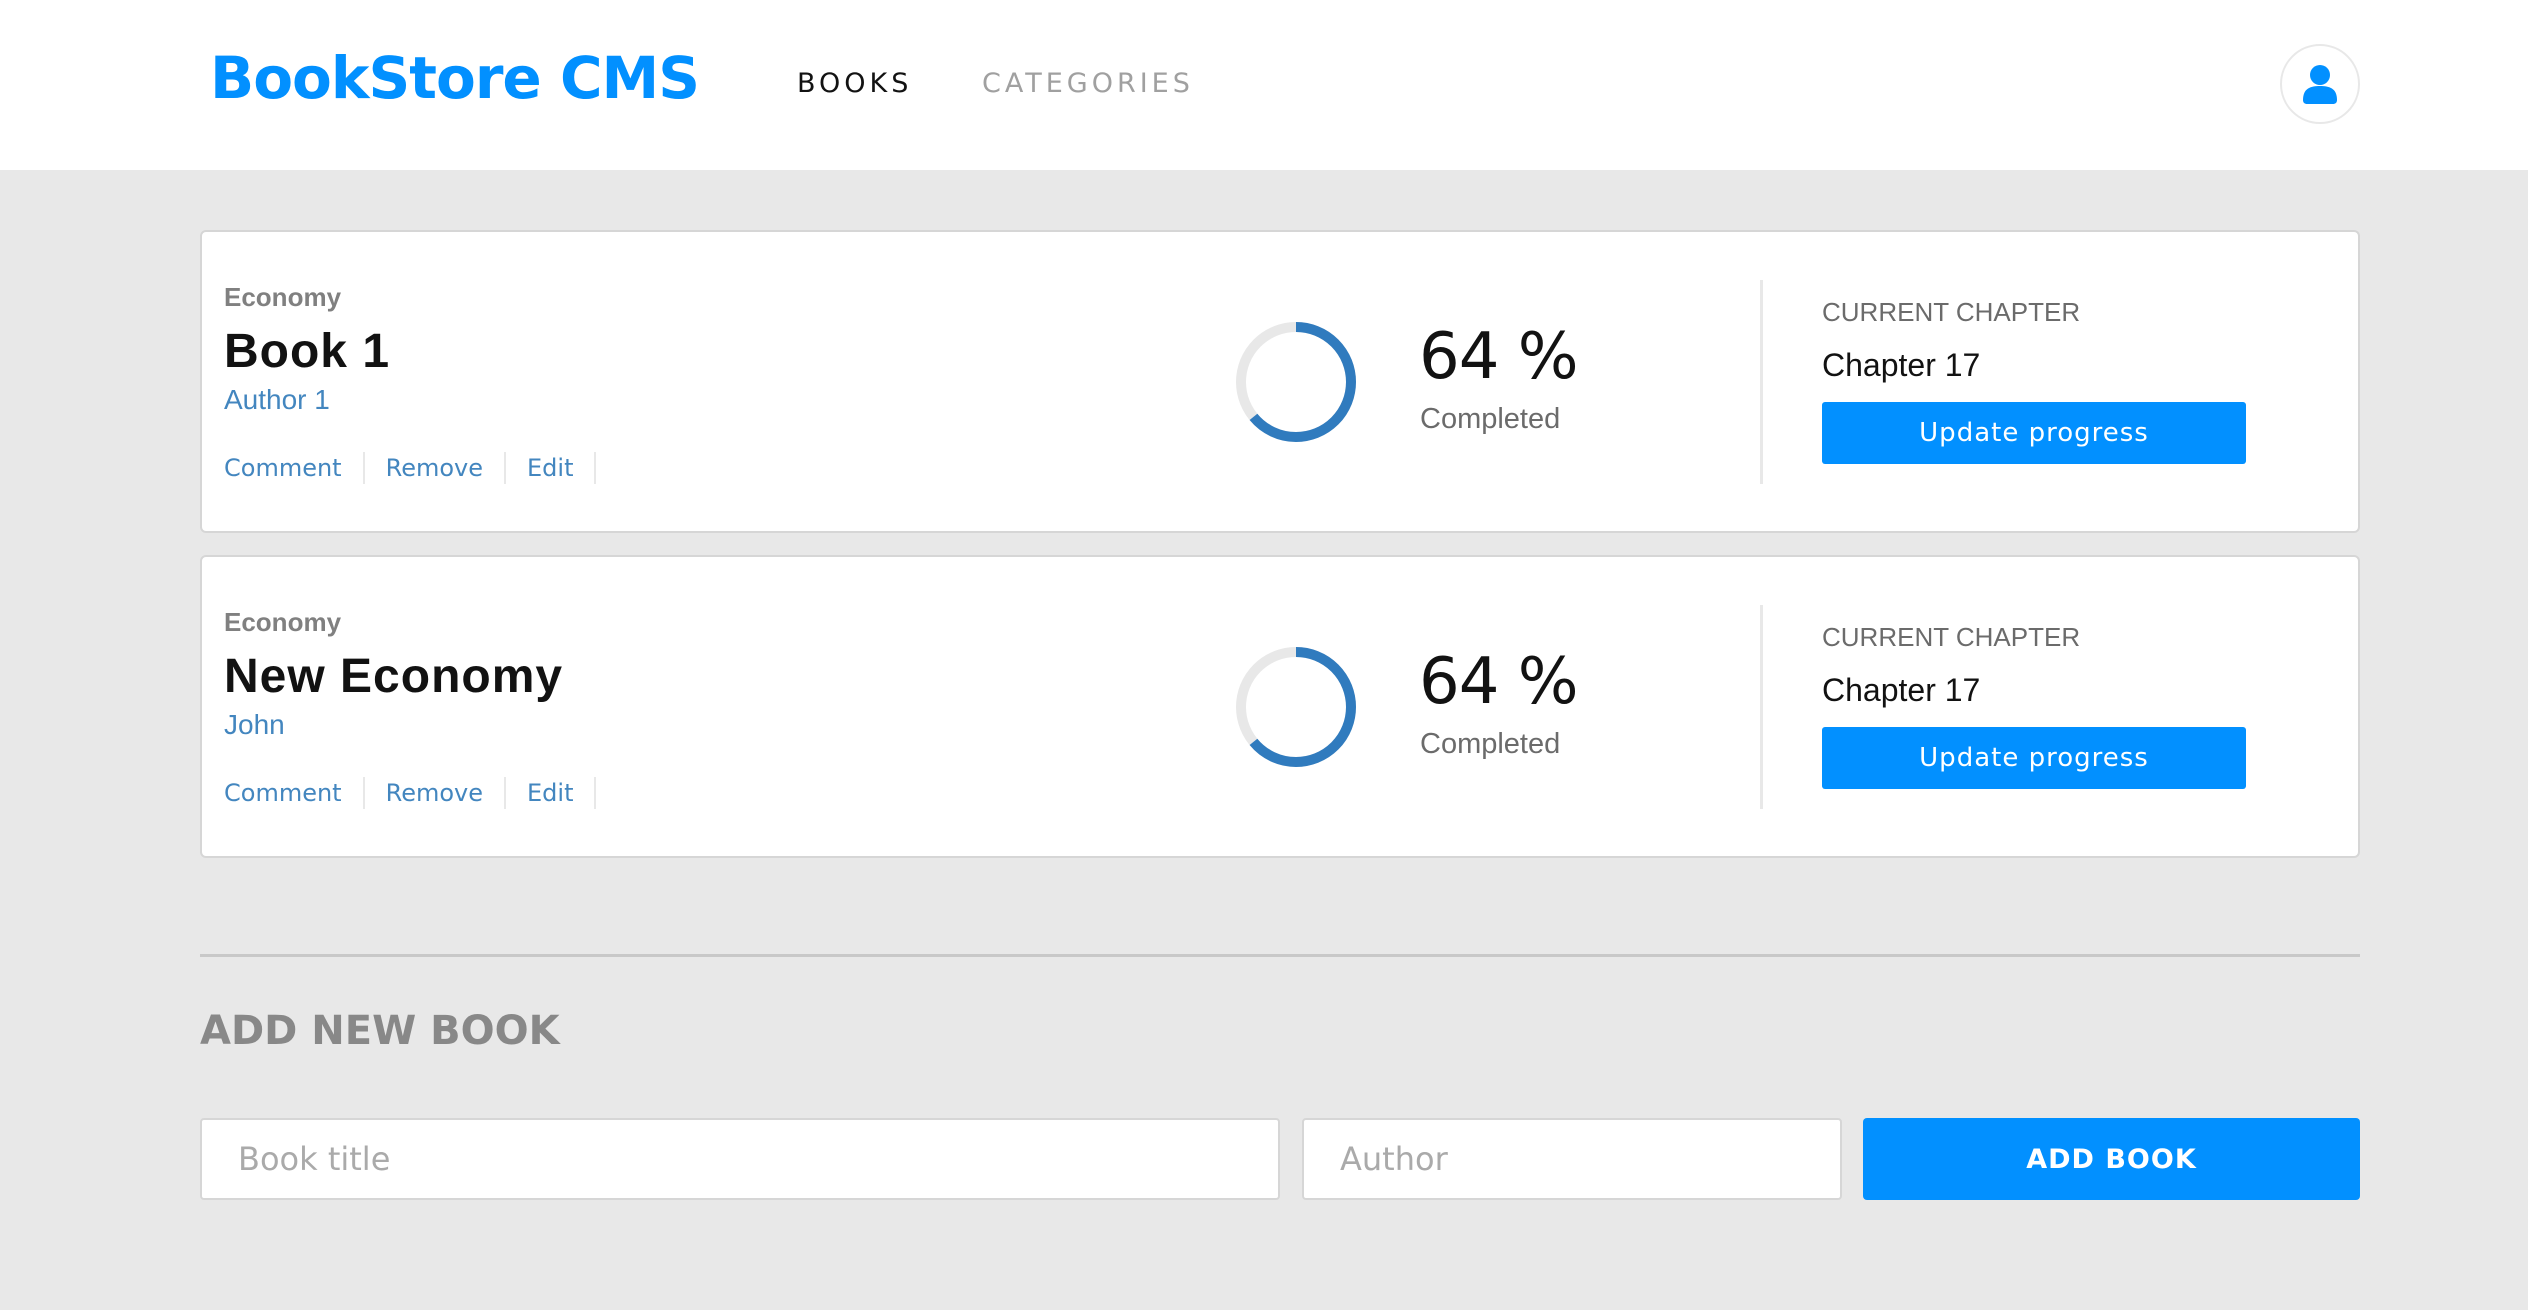 The width and height of the screenshot is (2528, 1310). Describe the element at coordinates (1572, 1159) in the screenshot. I see `author-input` at that location.